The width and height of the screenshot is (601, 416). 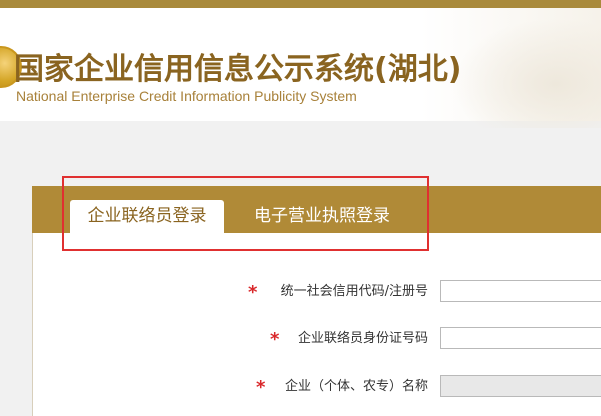 What do you see at coordinates (526, 73) in the screenshot?
I see `header-watermark` at bounding box center [526, 73].